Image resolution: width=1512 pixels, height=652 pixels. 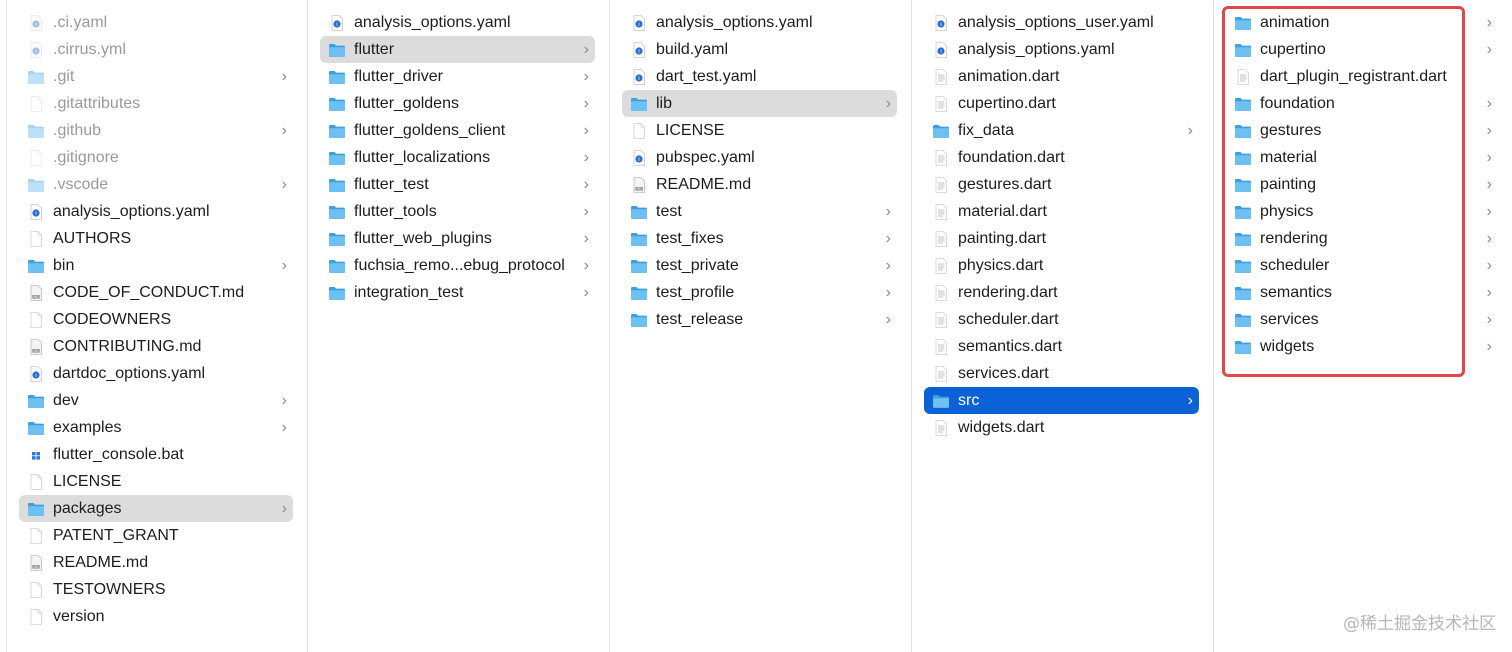 What do you see at coordinates (156, 535) in the screenshot?
I see `file-row: PATENT_GRANT` at bounding box center [156, 535].